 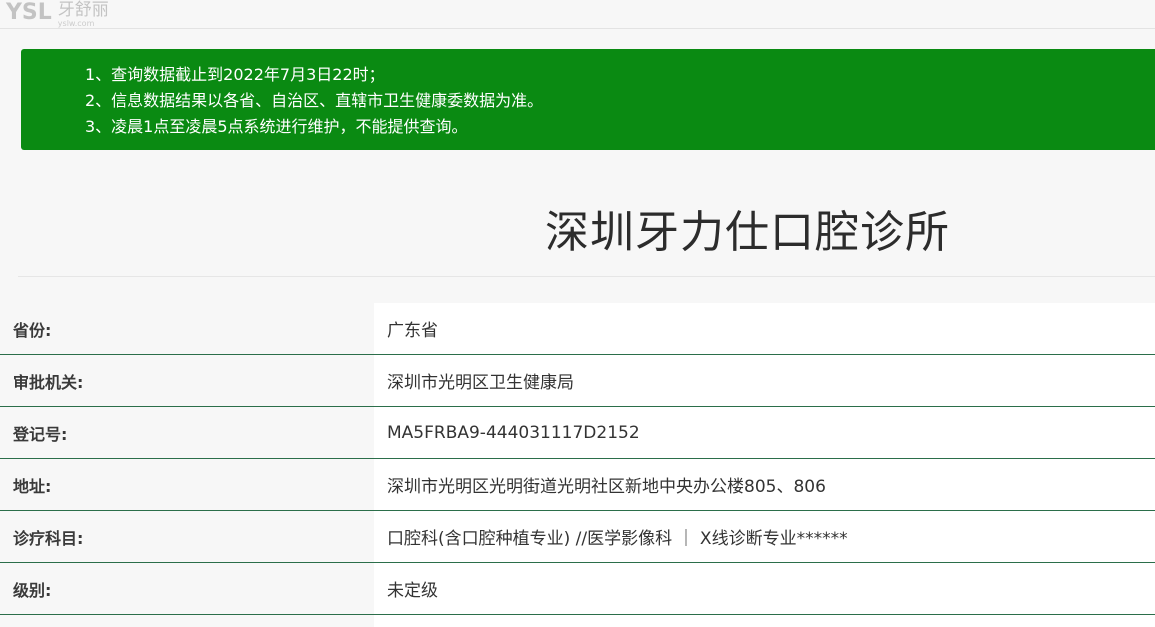 I want to click on info-row-registration: 登记号: MA5FRBA9-444031117D2152, so click(x=577, y=433).